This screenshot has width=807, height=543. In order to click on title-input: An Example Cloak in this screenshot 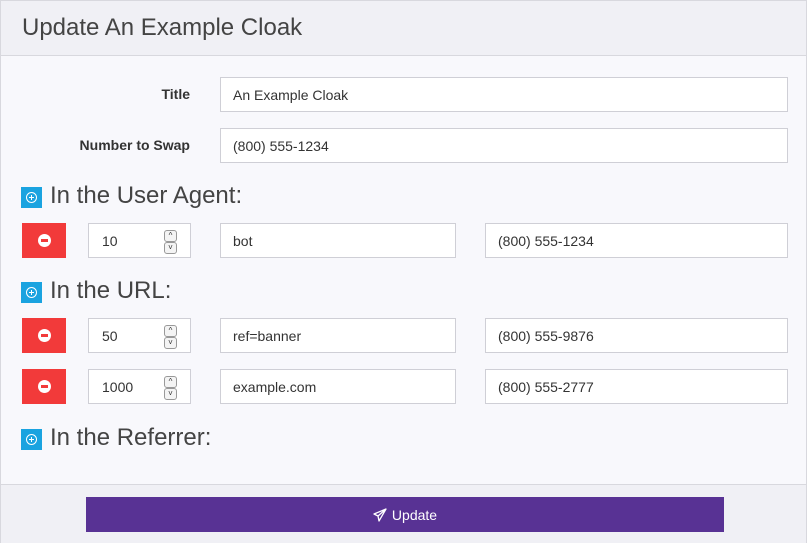, I will do `click(504, 94)`.